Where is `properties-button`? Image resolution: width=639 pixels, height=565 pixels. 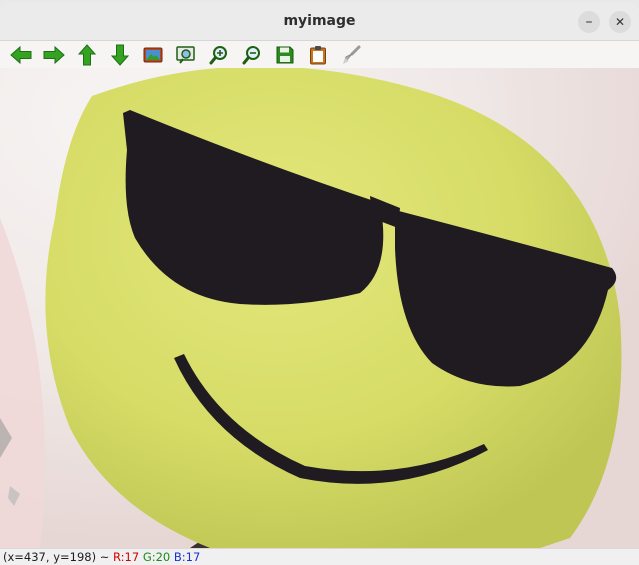
properties-button is located at coordinates (351, 55).